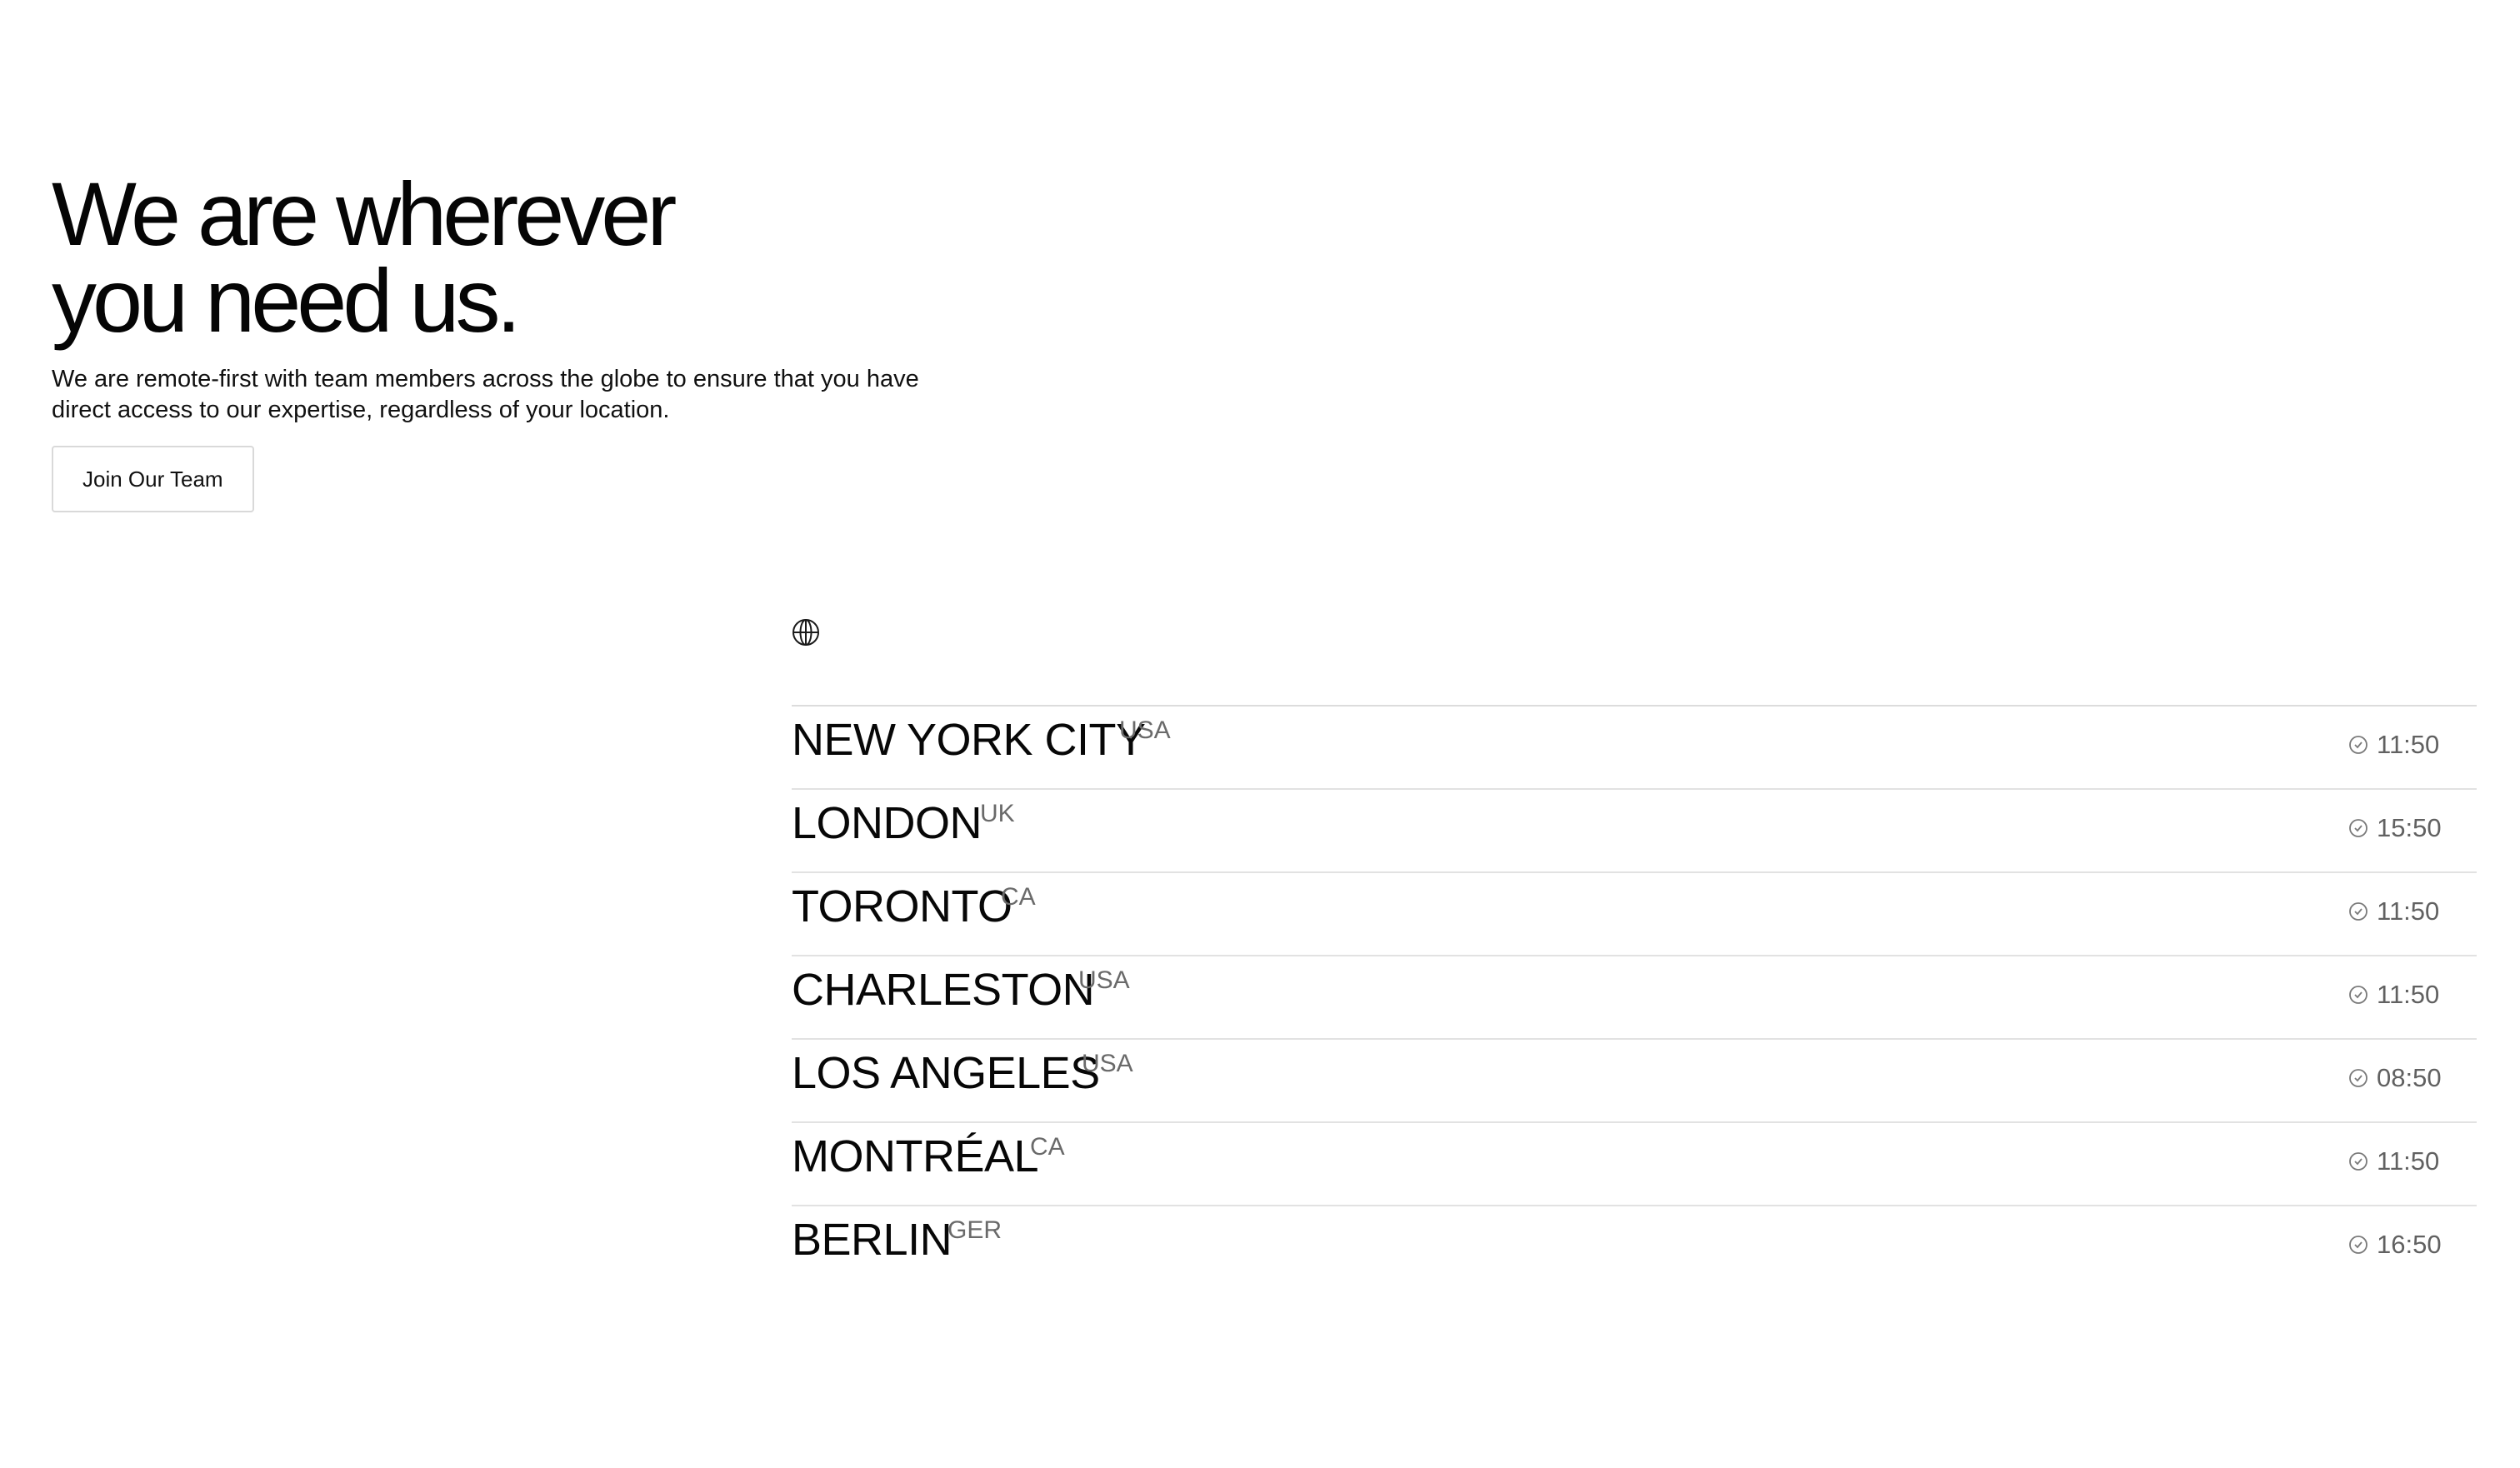  What do you see at coordinates (872, 1240) in the screenshot?
I see `city-name: BERLIN` at bounding box center [872, 1240].